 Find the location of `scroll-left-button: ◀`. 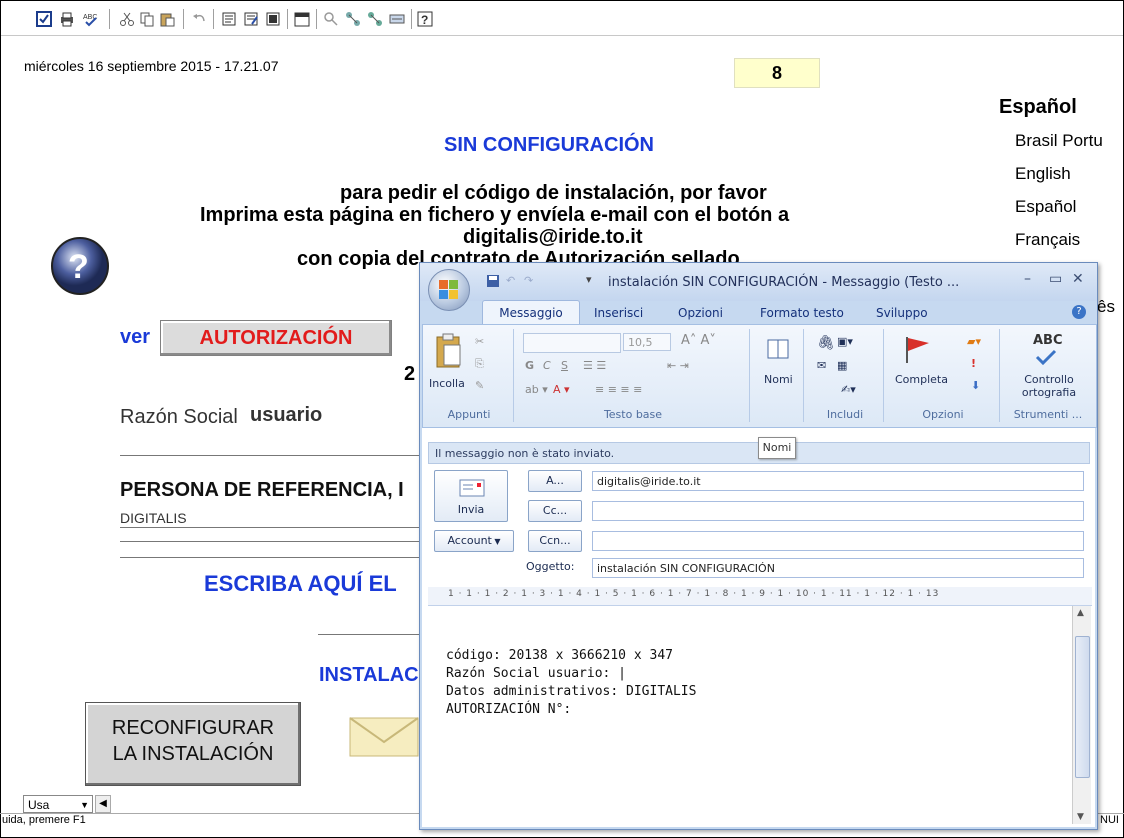

scroll-left-button: ◀ is located at coordinates (103, 804).